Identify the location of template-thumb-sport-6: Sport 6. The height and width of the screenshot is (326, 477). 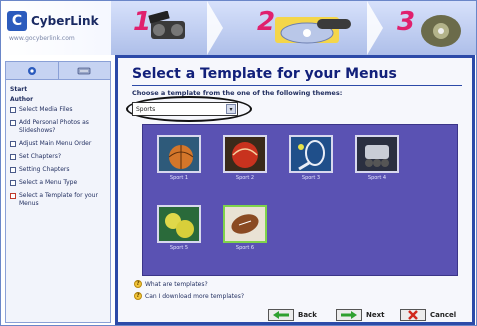
(245, 229).